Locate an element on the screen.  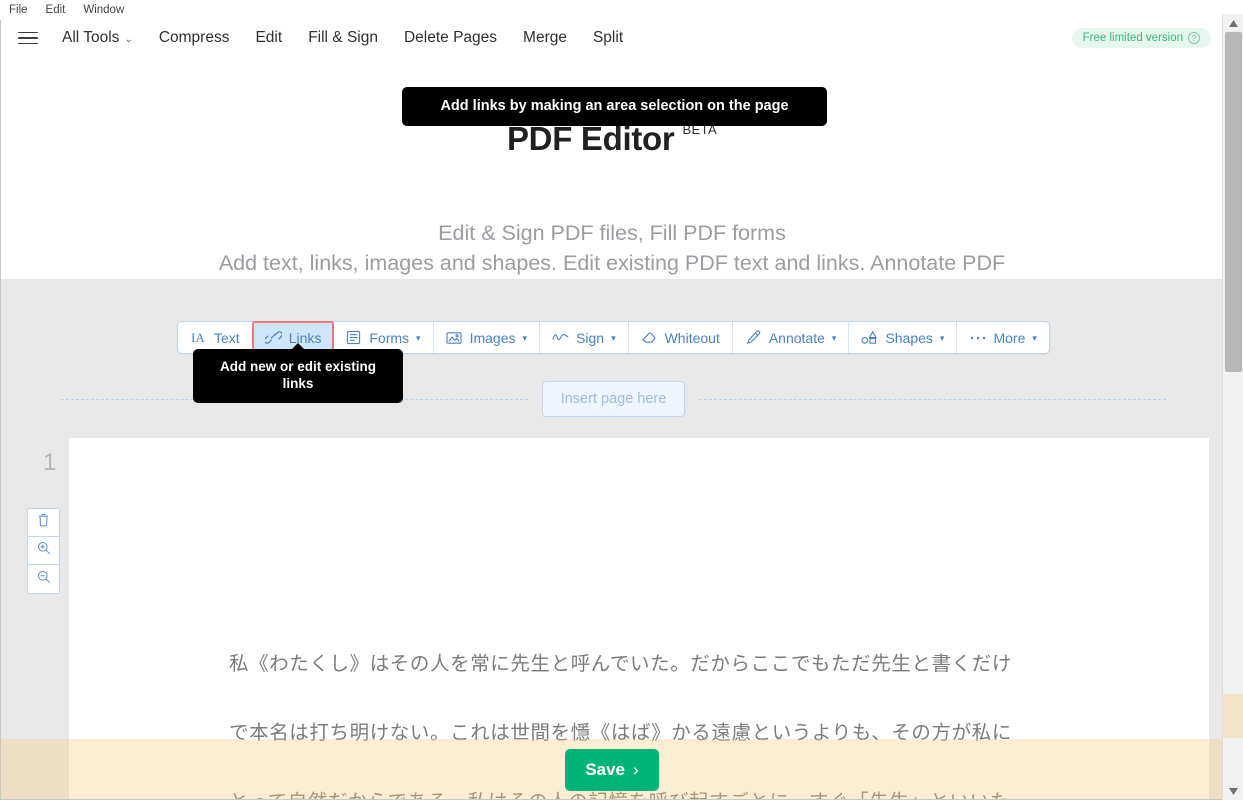
tool-button-shapes: Shapes ▾ is located at coordinates (903, 337).